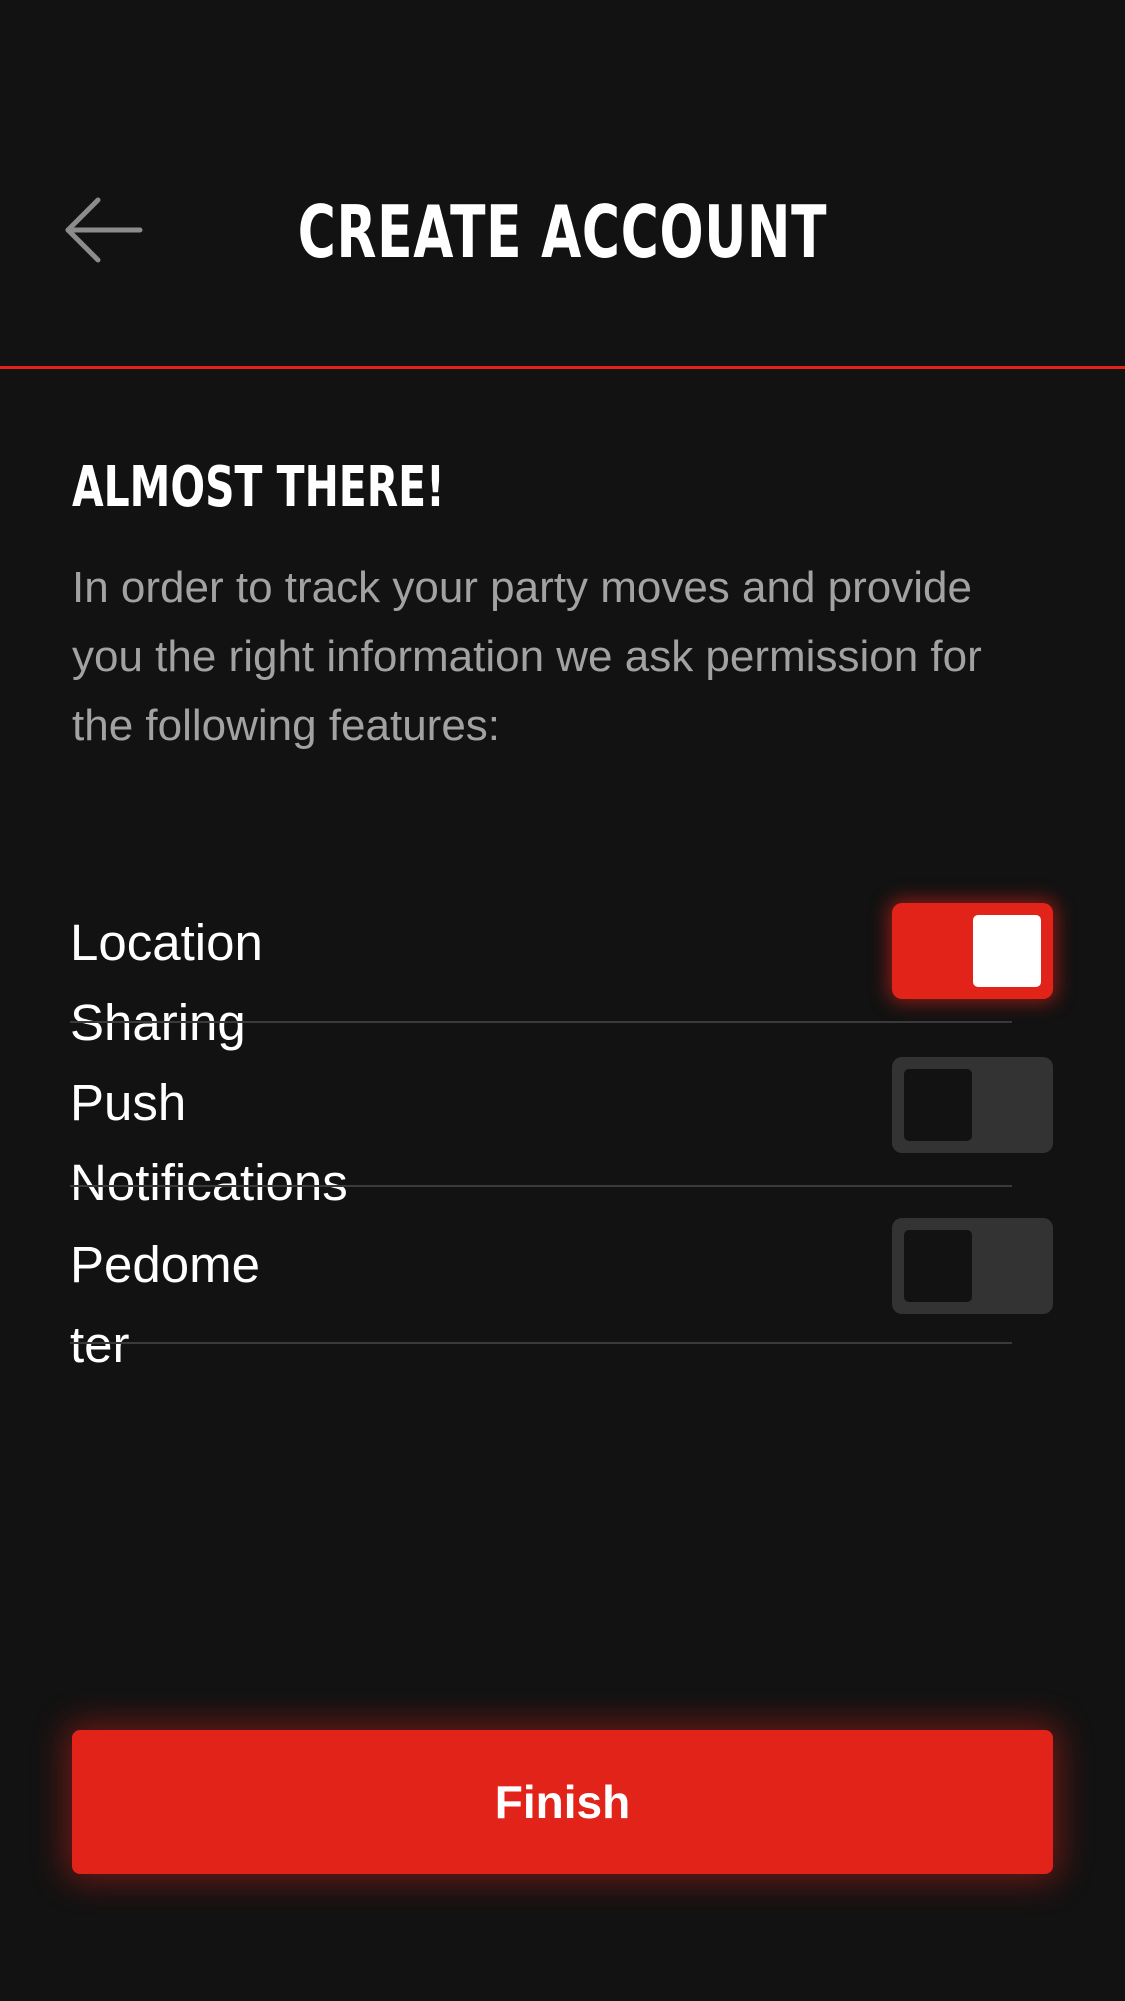 The image size is (1125, 2001). What do you see at coordinates (562, 1802) in the screenshot?
I see `finish-button: Finish` at bounding box center [562, 1802].